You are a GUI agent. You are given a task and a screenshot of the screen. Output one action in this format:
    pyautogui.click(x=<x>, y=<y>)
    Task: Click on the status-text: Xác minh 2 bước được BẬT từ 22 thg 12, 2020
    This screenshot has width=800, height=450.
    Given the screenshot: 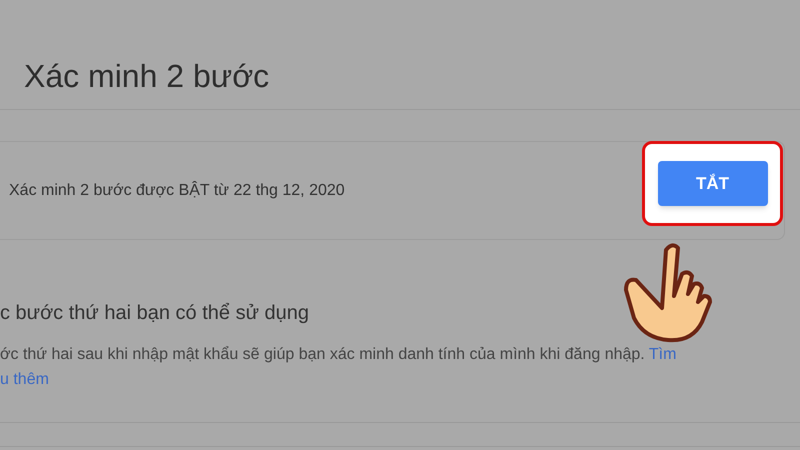 What is the action you would take?
    pyautogui.click(x=177, y=190)
    